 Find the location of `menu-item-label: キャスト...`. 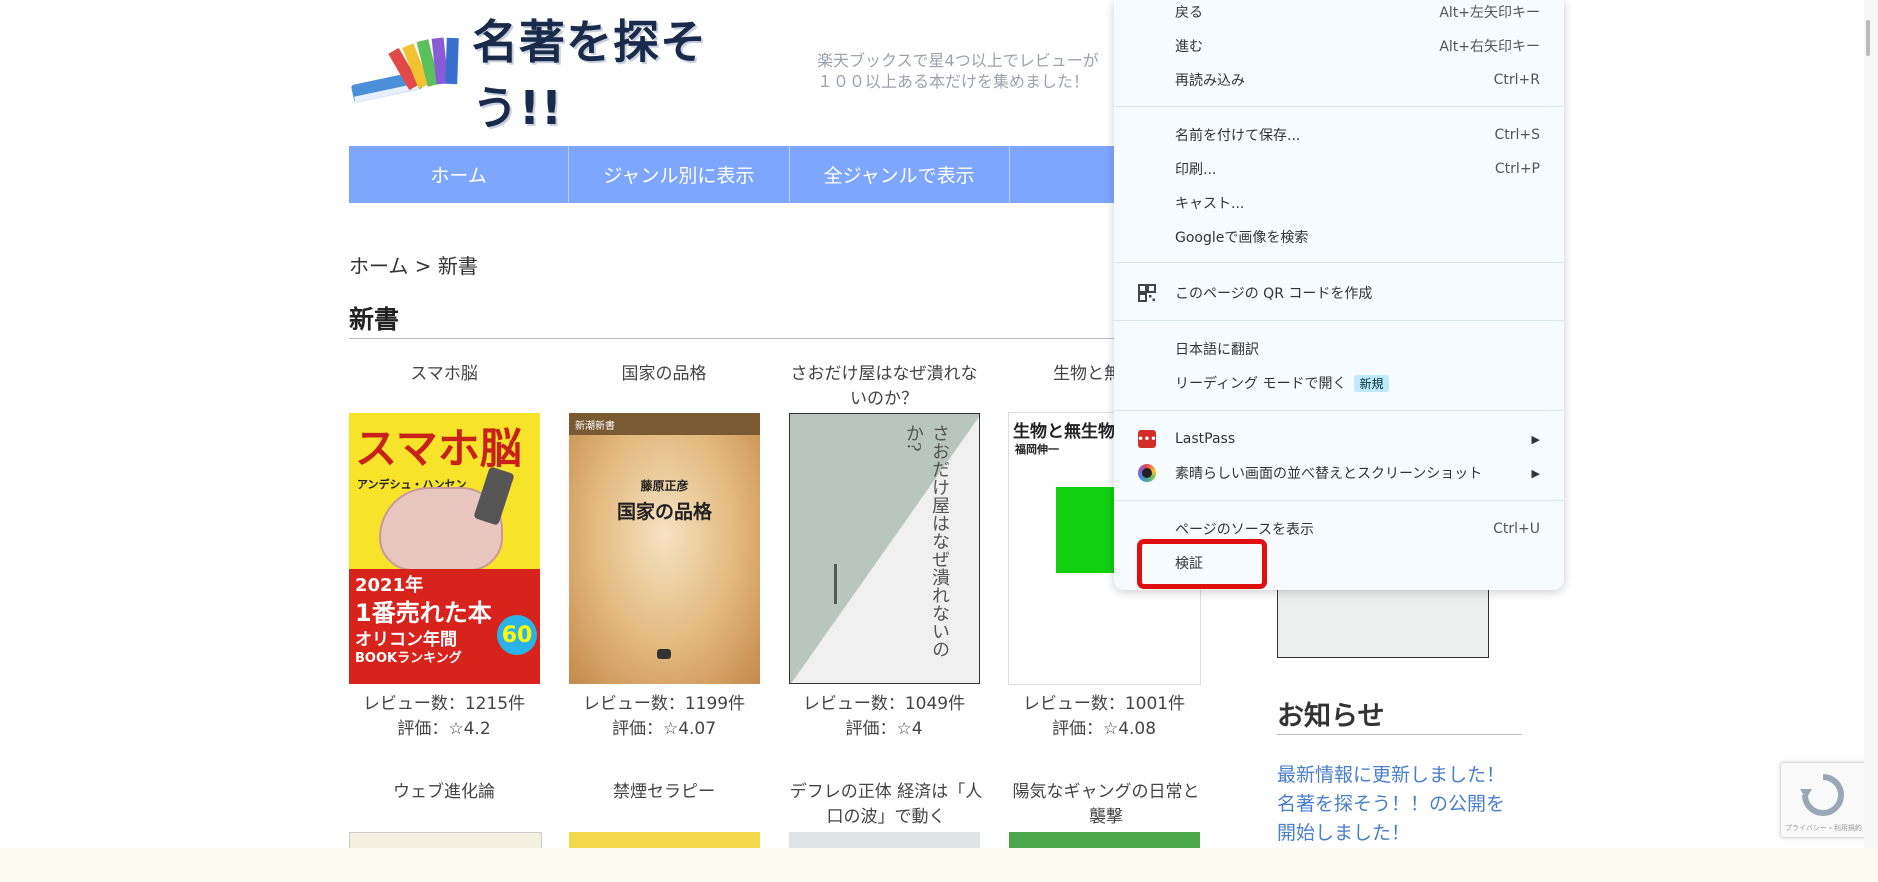

menu-item-label: キャスト... is located at coordinates (1210, 204).